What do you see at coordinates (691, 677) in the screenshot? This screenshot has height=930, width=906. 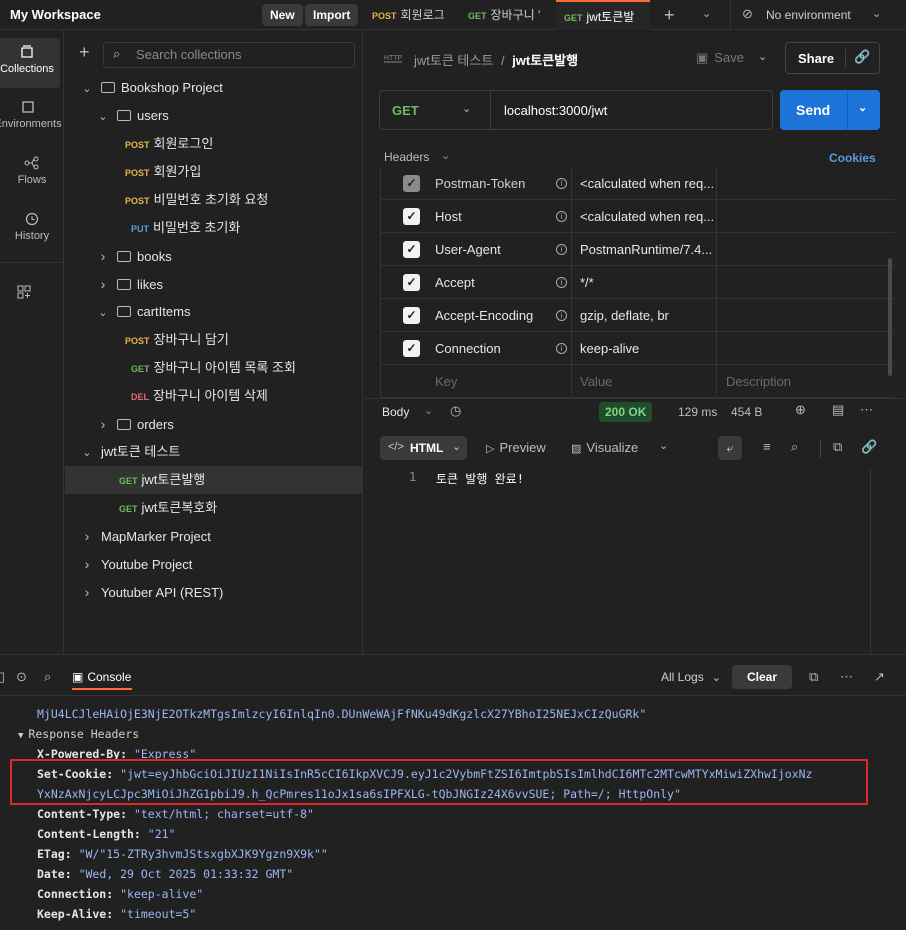 I see `log-filter-select: All Logs ⌄` at bounding box center [691, 677].